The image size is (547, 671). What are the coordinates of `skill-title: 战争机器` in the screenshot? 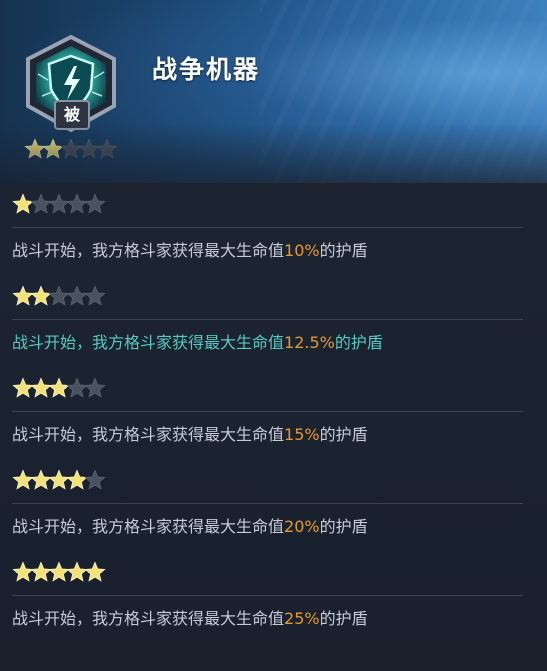 It's located at (206, 69).